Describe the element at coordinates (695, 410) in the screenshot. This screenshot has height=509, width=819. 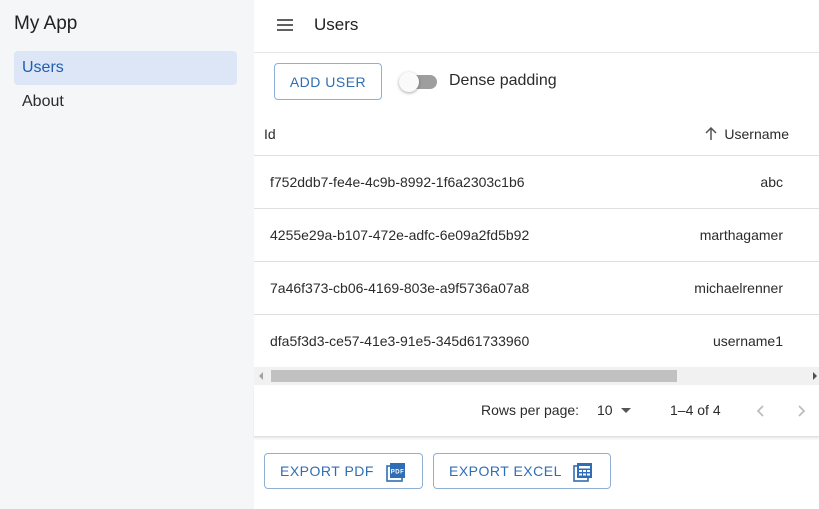
I see `pagination-range: 1–4 of 4` at that location.